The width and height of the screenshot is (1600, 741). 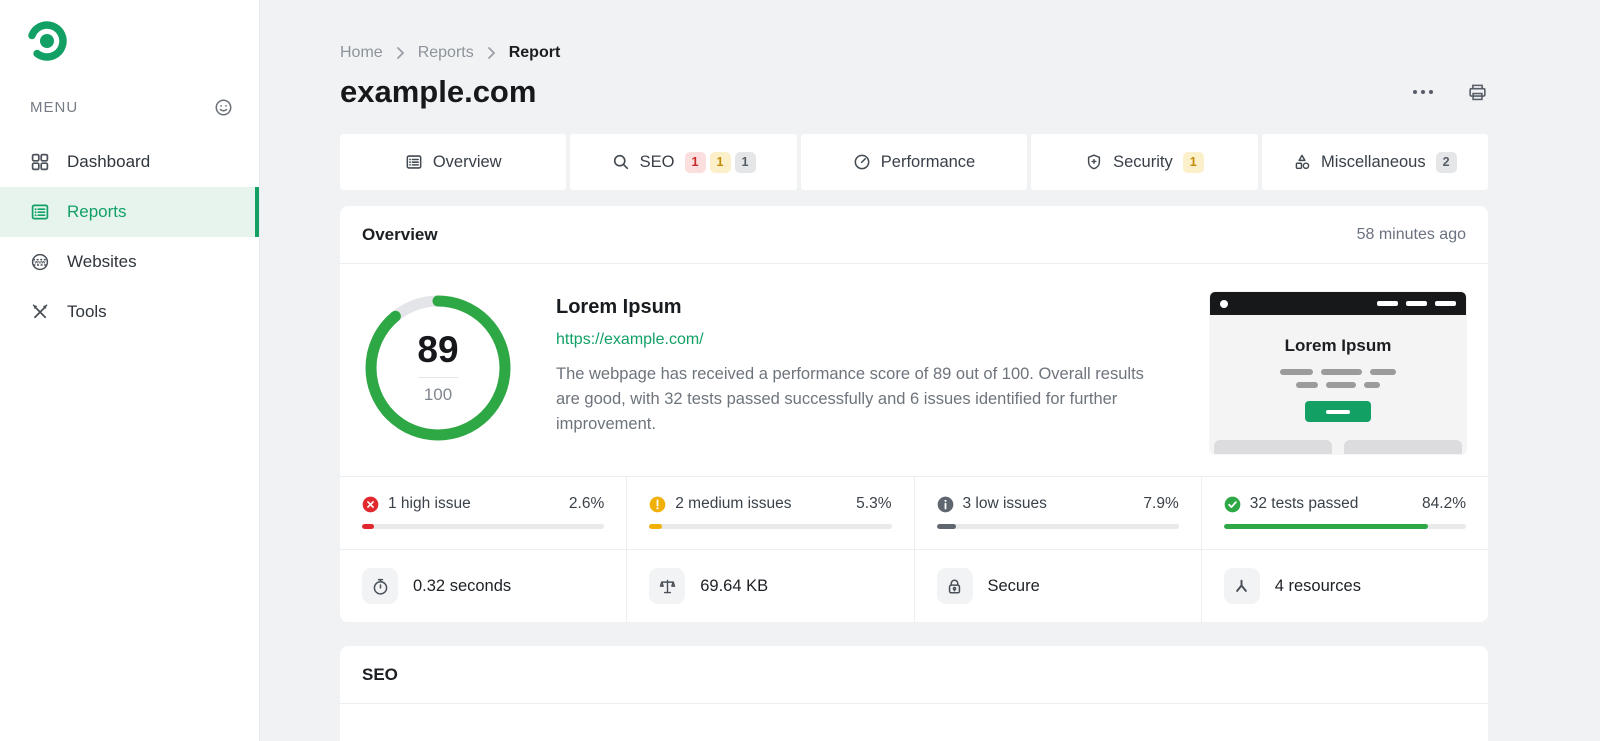 What do you see at coordinates (630, 340) in the screenshot?
I see `report-page-url: https://example.com/` at bounding box center [630, 340].